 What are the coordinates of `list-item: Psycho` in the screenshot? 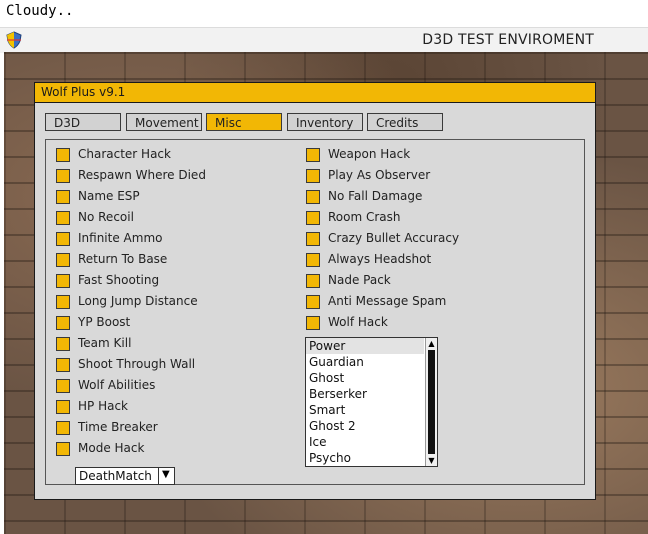 It's located at (365, 458).